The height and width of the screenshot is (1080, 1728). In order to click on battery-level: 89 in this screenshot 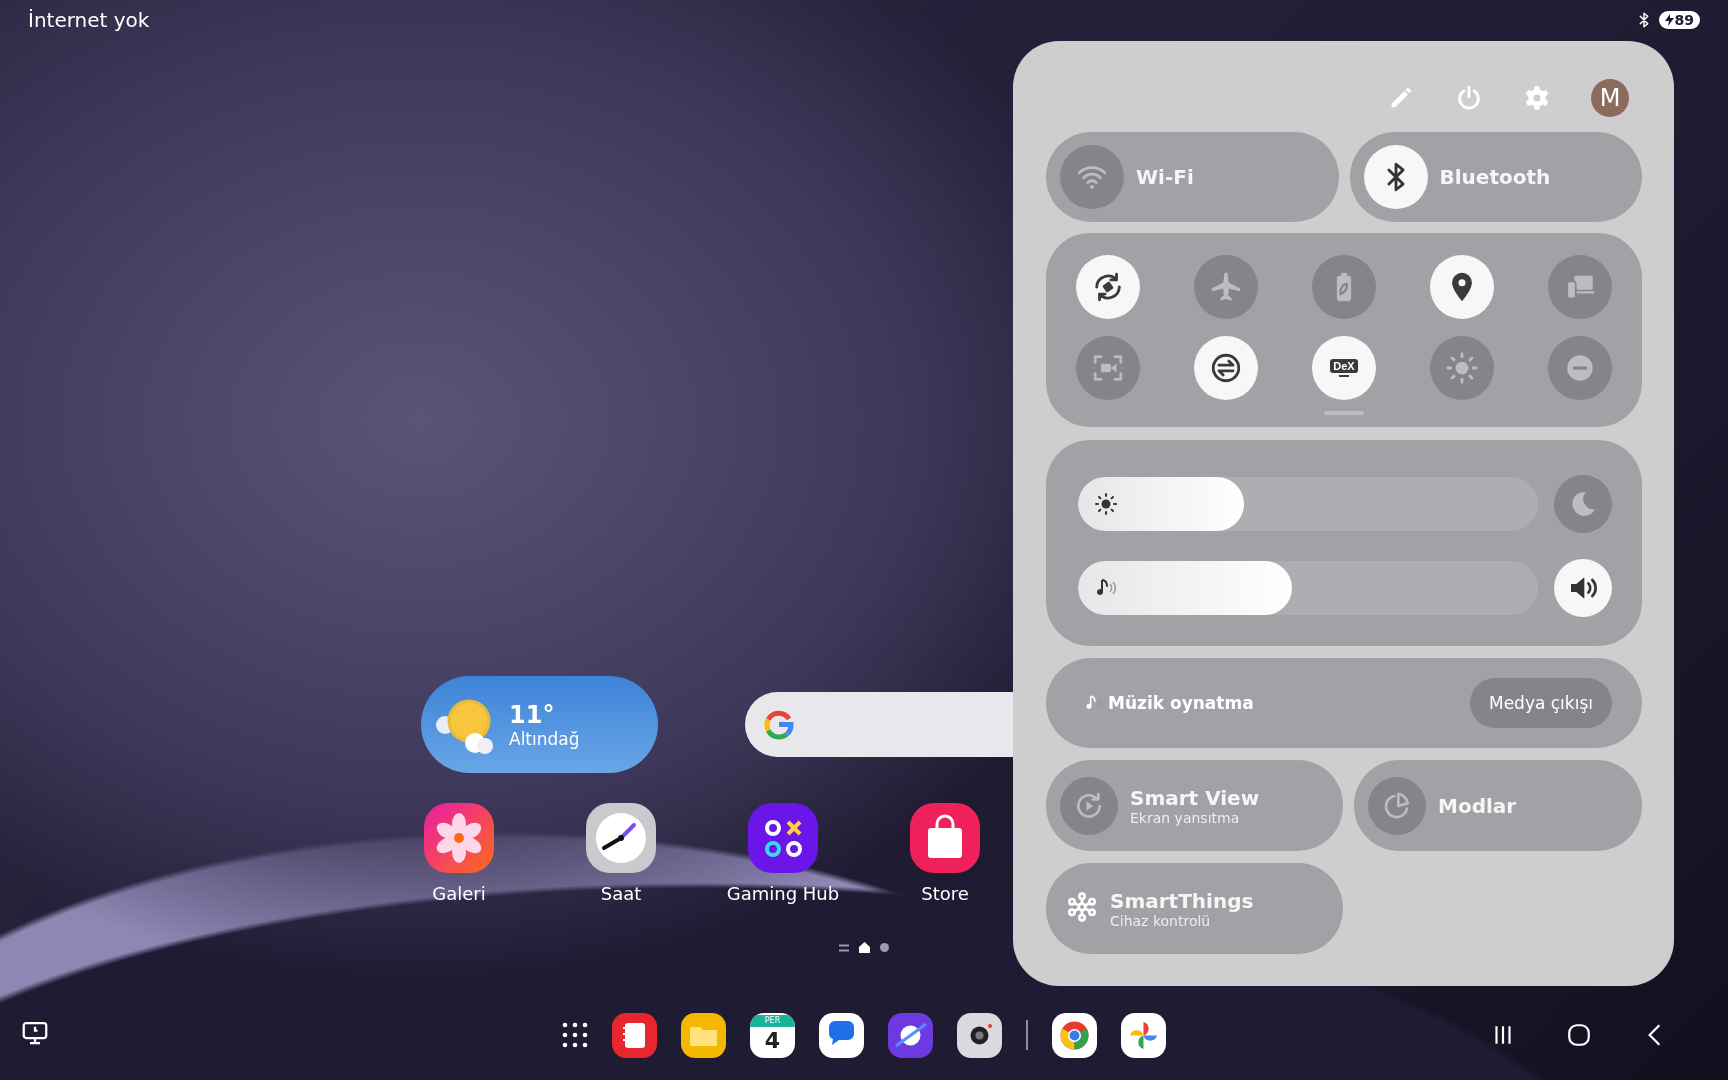, I will do `click(1679, 20)`.